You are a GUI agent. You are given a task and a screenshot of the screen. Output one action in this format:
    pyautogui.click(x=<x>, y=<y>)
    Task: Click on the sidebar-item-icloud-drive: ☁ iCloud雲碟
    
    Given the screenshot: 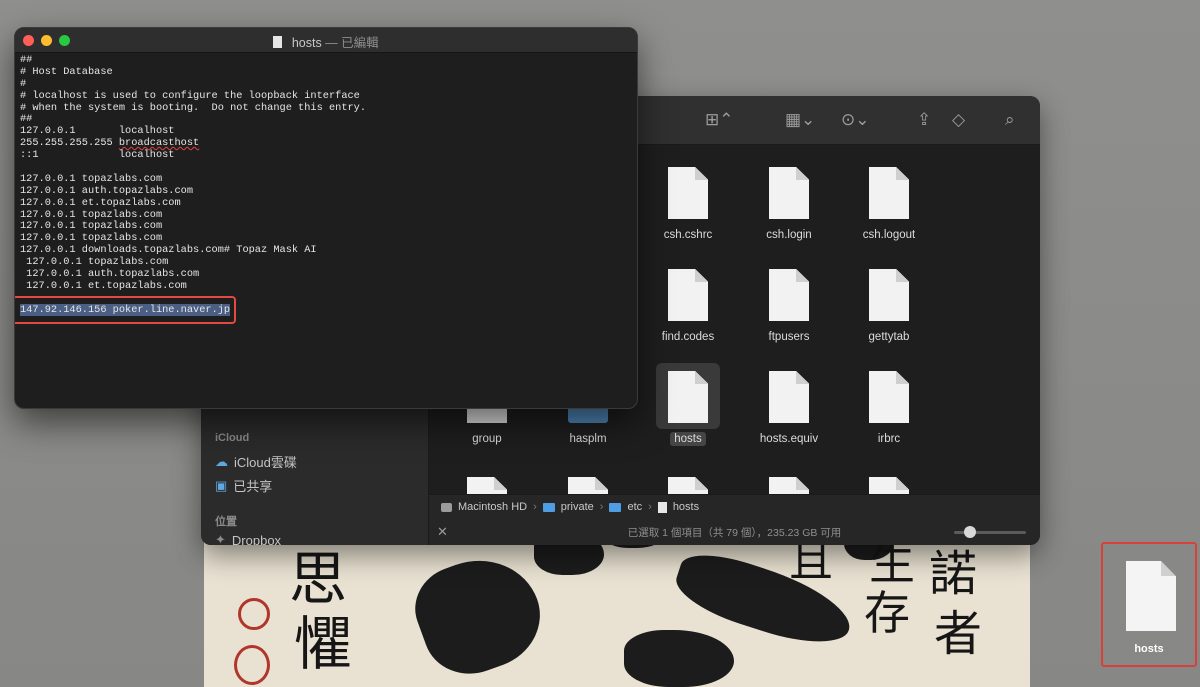 What is the action you would take?
    pyautogui.click(x=256, y=461)
    